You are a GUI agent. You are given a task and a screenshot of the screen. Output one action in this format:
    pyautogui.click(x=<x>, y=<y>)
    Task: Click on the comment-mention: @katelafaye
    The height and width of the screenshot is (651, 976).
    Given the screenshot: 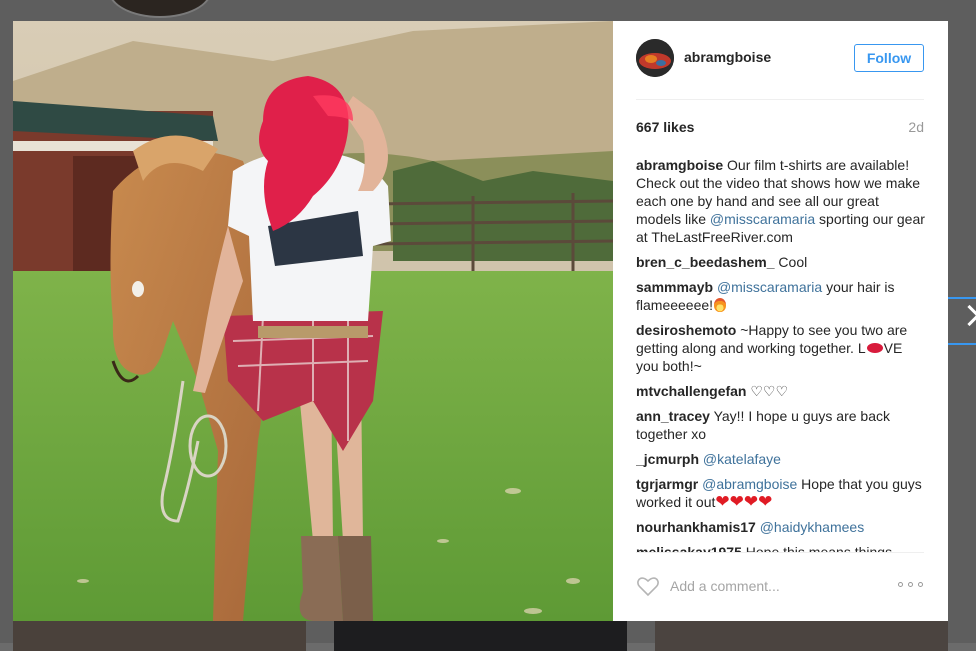 What is the action you would take?
    pyautogui.click(x=742, y=459)
    